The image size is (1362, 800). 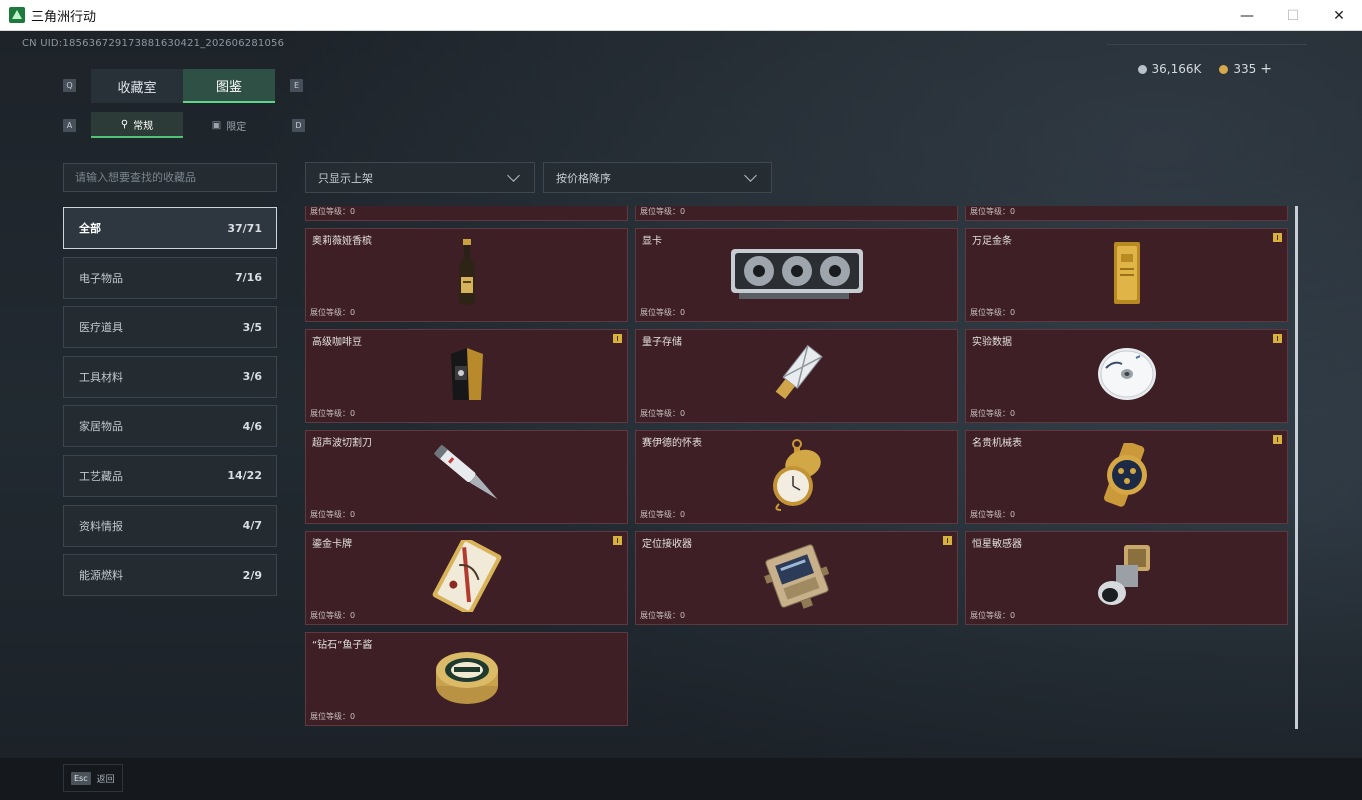 I want to click on item-card: 高级咖啡豆展位等级：0, so click(x=466, y=376).